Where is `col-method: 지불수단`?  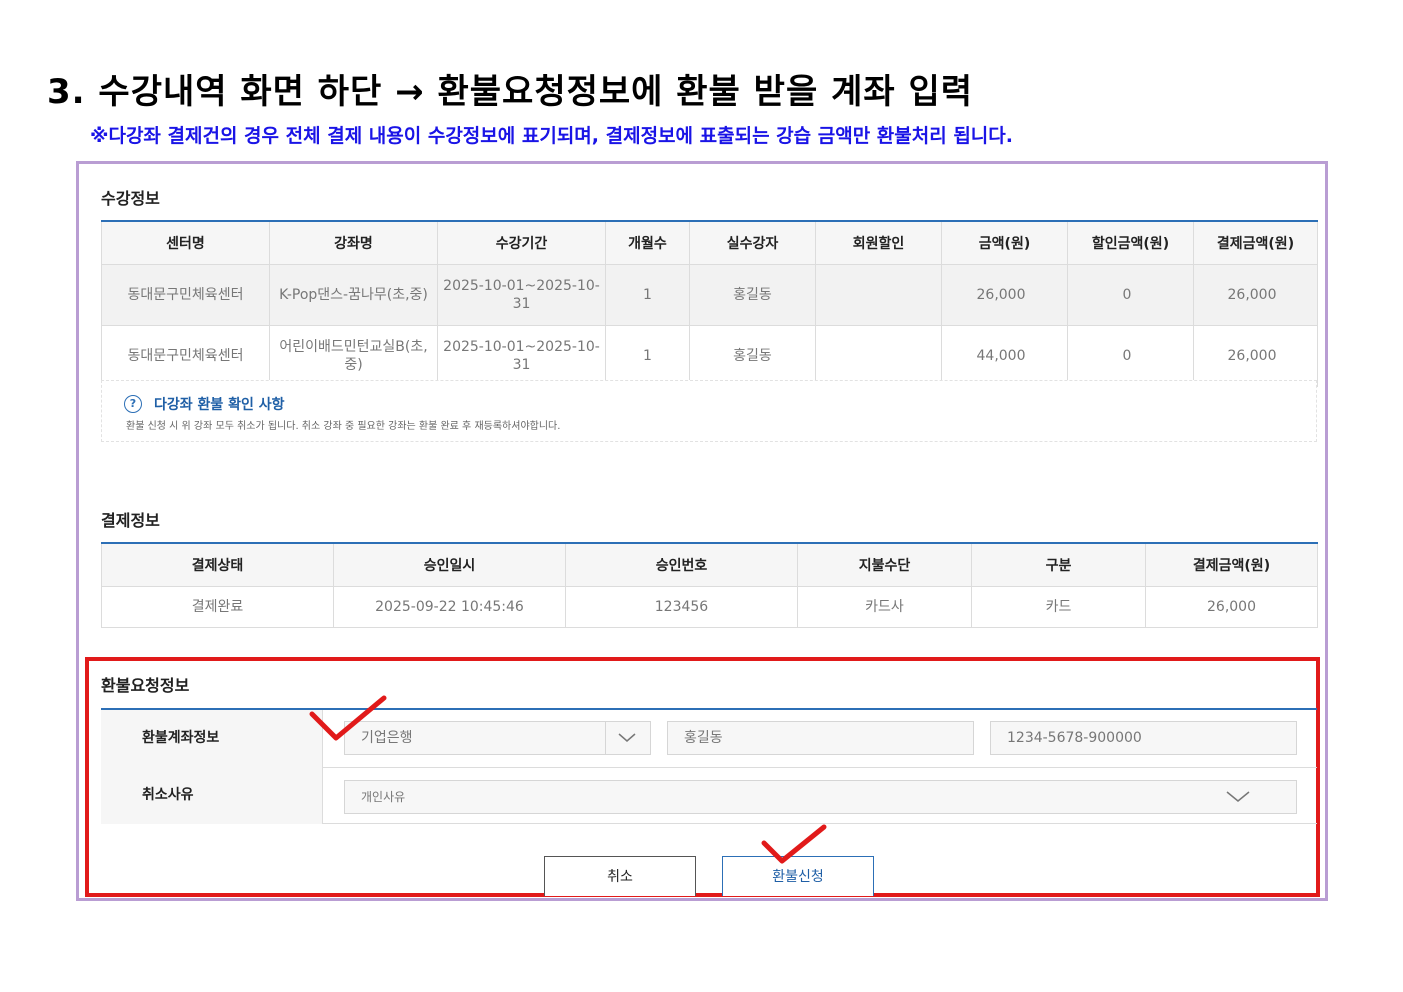
col-method: 지불수단 is located at coordinates (884, 564).